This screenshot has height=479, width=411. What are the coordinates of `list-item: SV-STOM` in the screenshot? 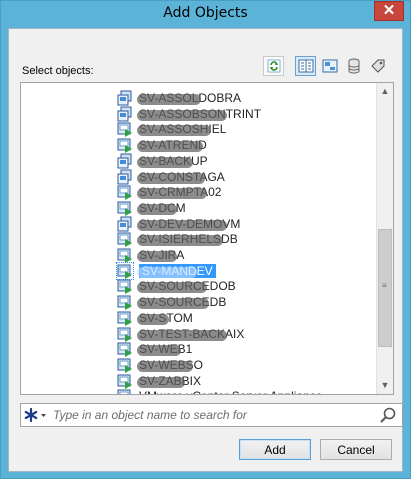 It's located at (155, 318).